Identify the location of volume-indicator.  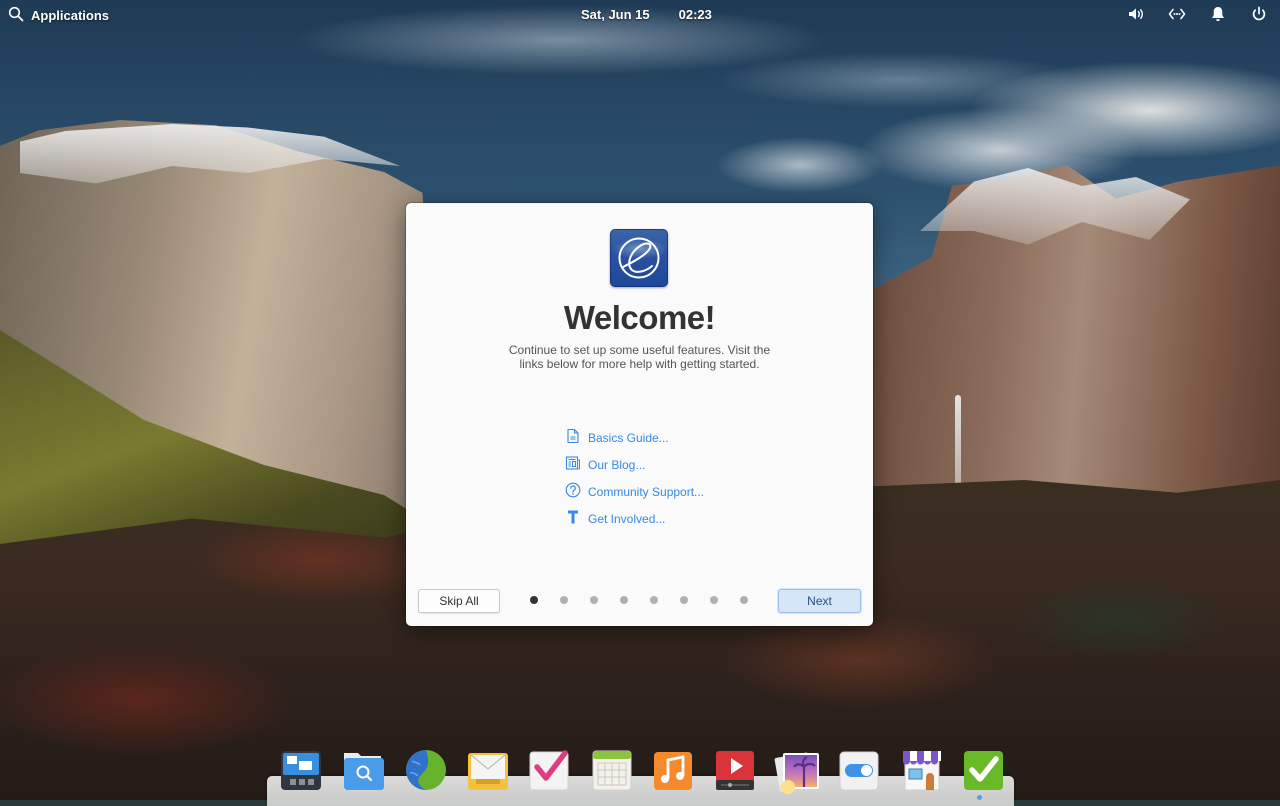
(1136, 15).